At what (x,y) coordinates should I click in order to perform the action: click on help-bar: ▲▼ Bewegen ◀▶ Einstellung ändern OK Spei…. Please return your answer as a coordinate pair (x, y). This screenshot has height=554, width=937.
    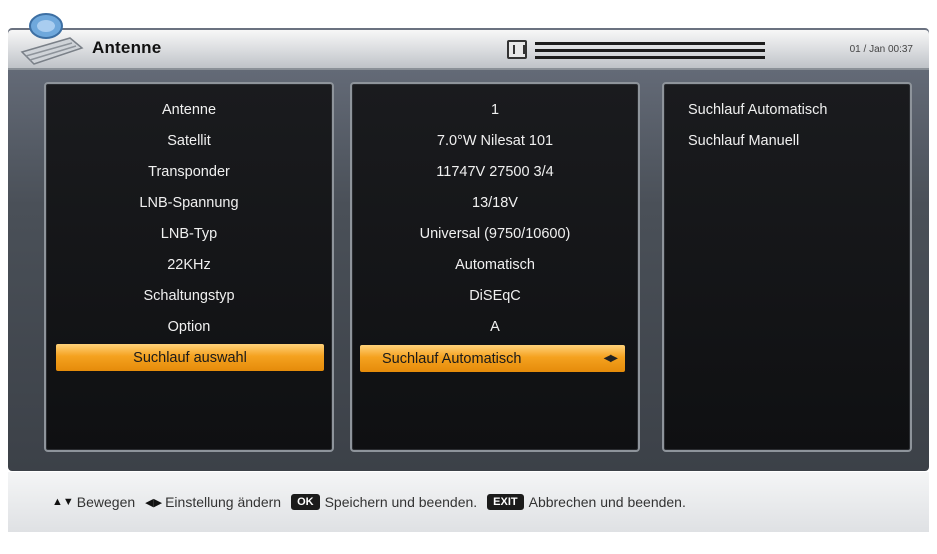
    Looking at the image, I should click on (468, 502).